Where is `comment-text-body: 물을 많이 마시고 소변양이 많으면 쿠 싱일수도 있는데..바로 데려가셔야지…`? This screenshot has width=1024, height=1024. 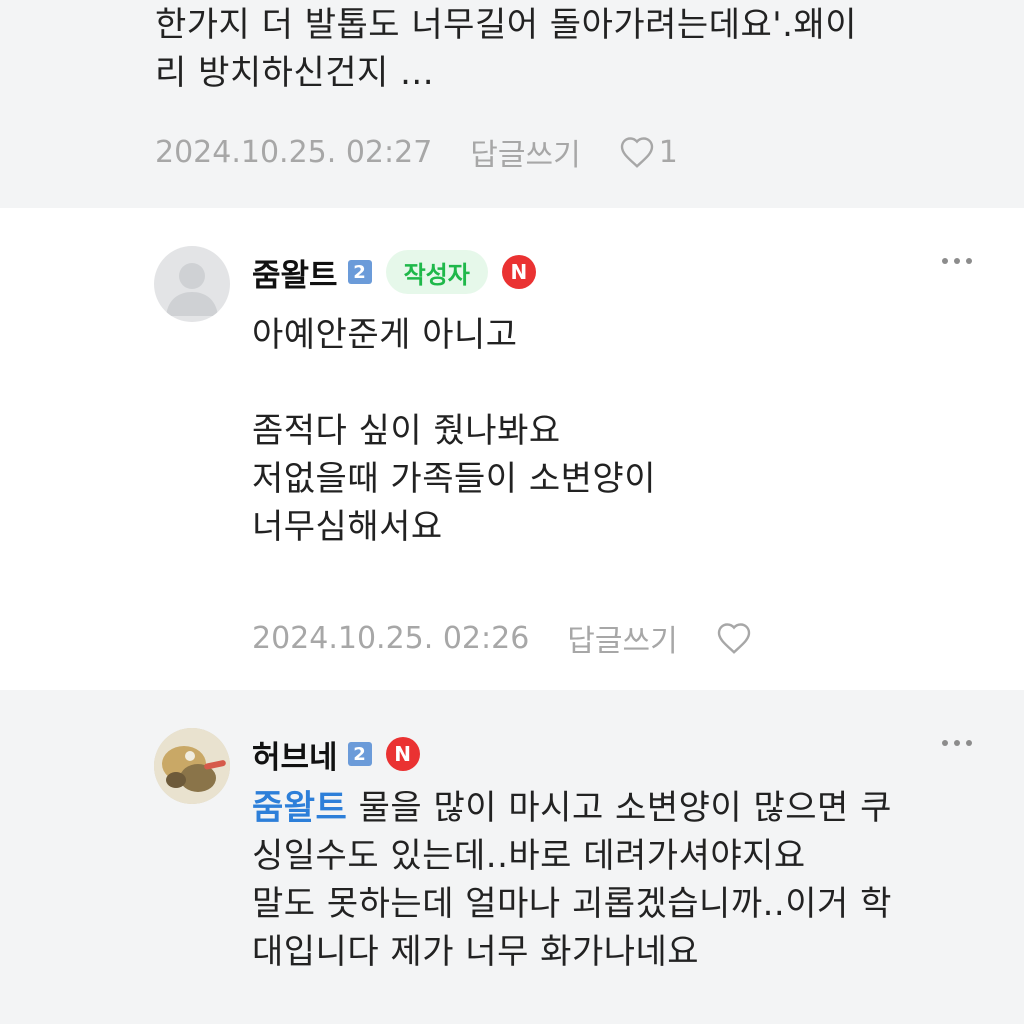 comment-text-body: 물을 많이 마시고 소변양이 많으면 쿠 싱일수도 있는데..바로 데려가셔야지… is located at coordinates (572, 880).